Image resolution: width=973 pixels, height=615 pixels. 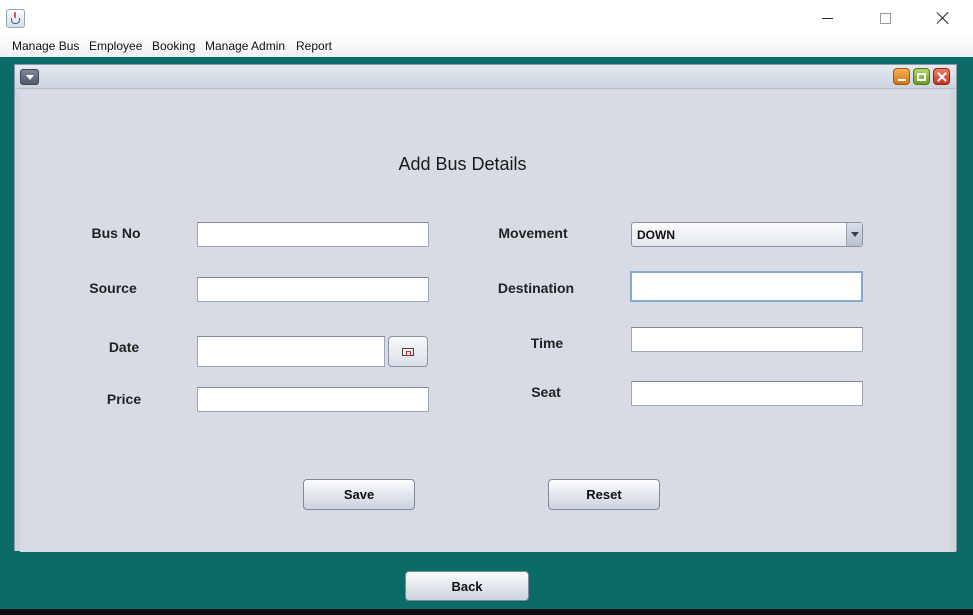 I want to click on frame-close-button, so click(x=941, y=76).